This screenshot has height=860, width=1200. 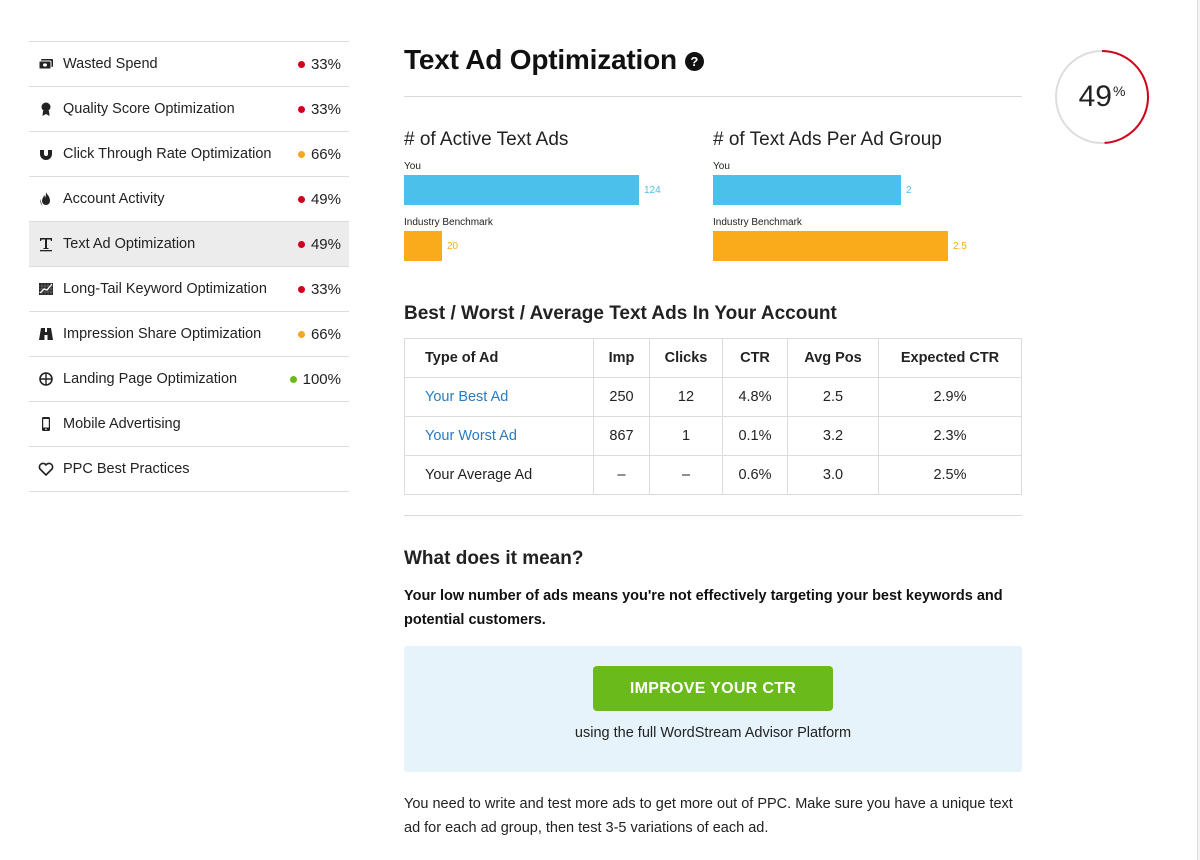 I want to click on crosshair-icon, so click(x=46, y=379).